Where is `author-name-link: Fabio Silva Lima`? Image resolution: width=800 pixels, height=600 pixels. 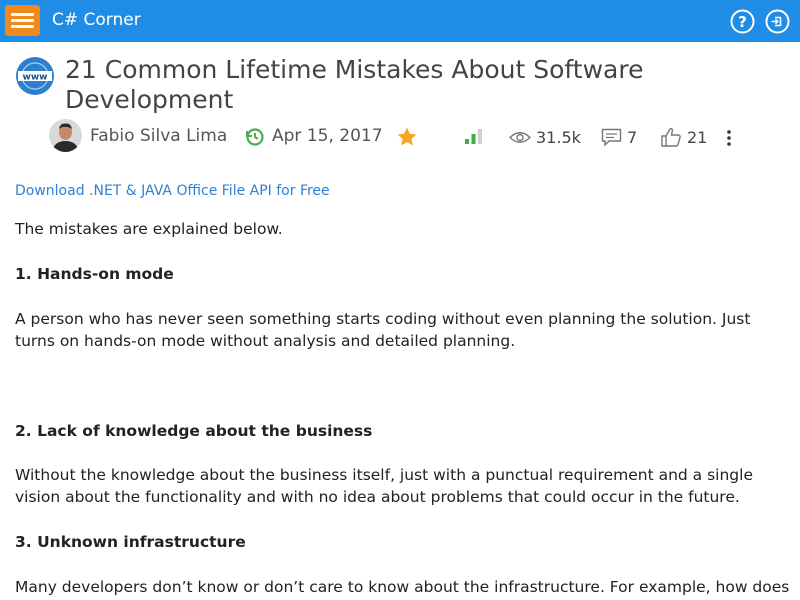
author-name-link: Fabio Silva Lima is located at coordinates (158, 136).